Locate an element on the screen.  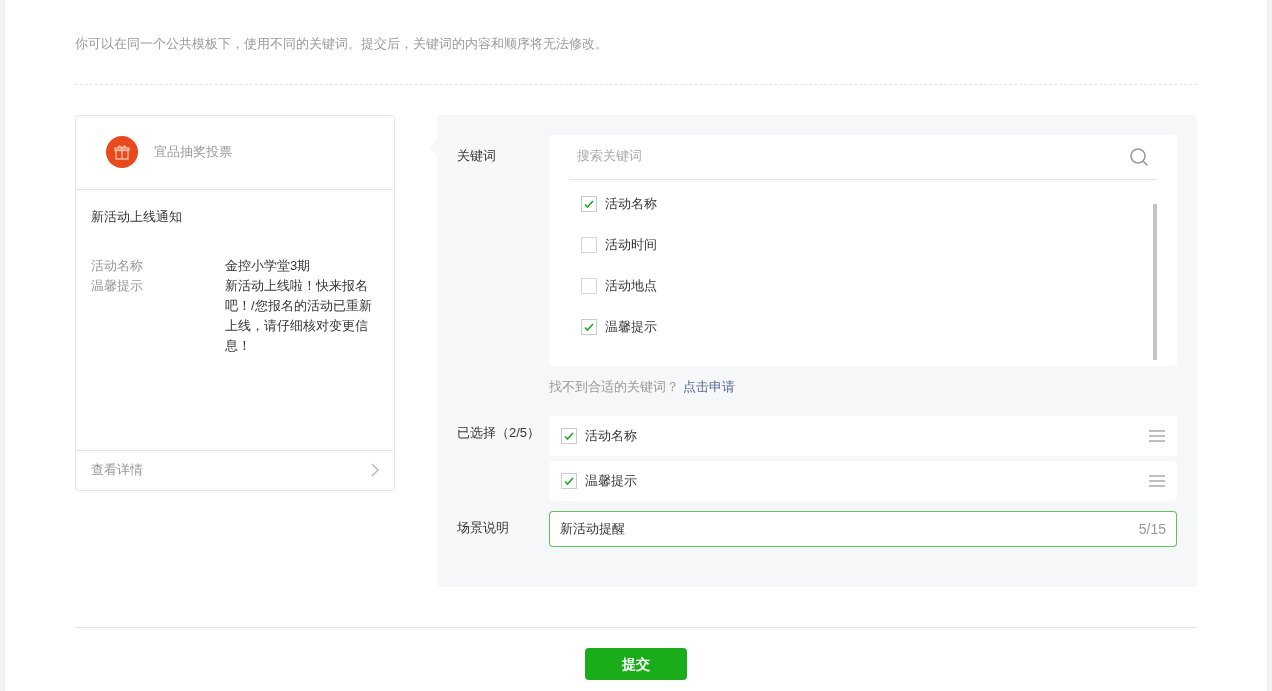
character-count: 5/15 is located at coordinates (1152, 530).